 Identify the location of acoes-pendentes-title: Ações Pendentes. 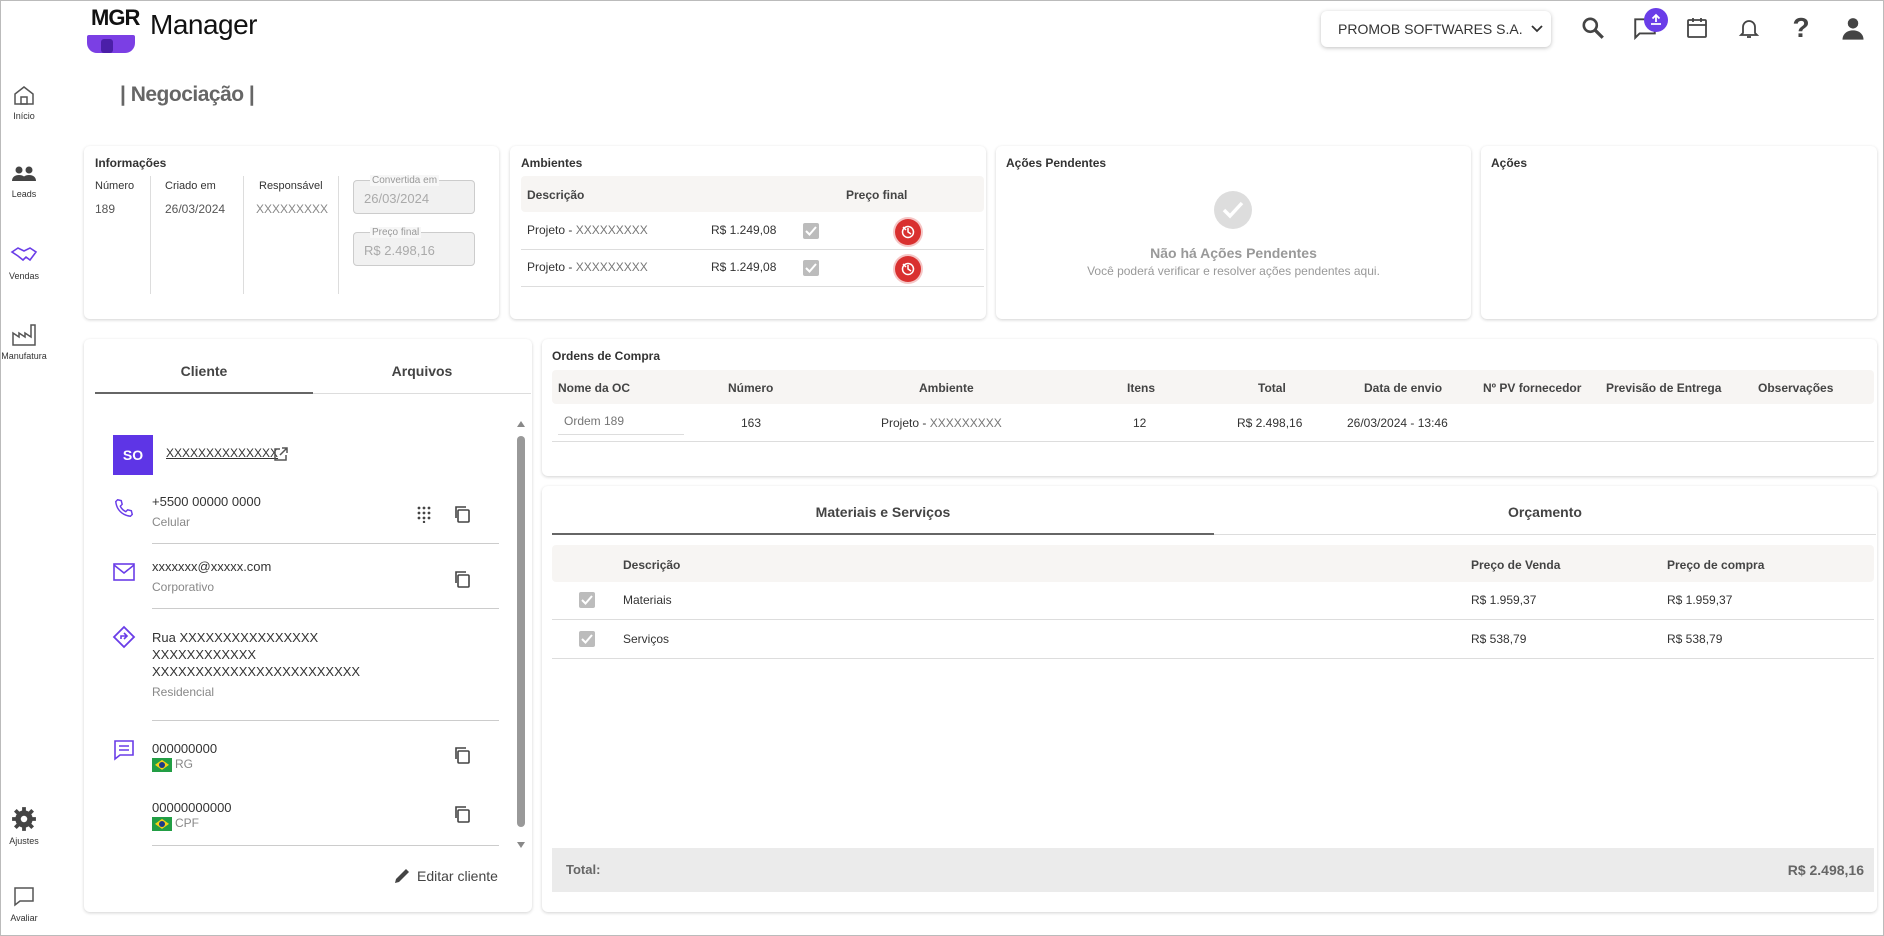
(1056, 163).